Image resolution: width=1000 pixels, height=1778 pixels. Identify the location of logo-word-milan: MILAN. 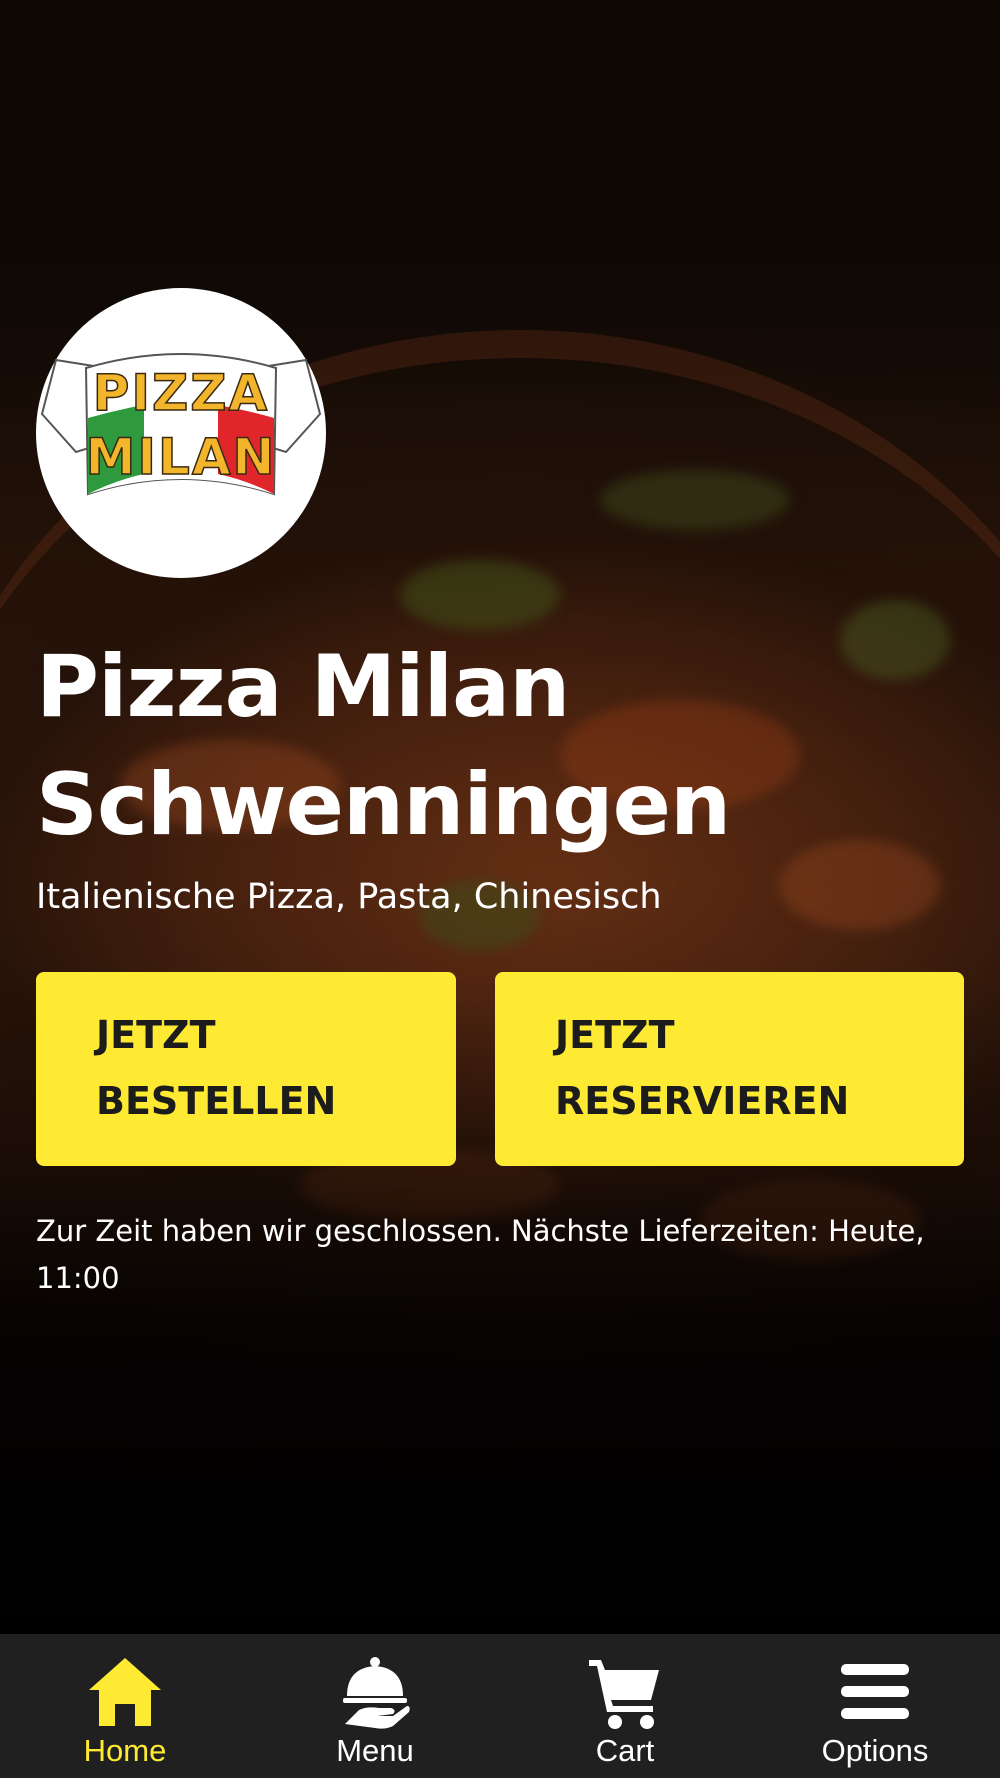
(181, 457).